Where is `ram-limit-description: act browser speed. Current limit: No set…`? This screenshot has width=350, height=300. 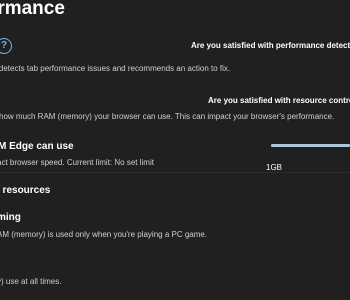 ram-limit-description: act browser speed. Current limit: No set… is located at coordinates (77, 162).